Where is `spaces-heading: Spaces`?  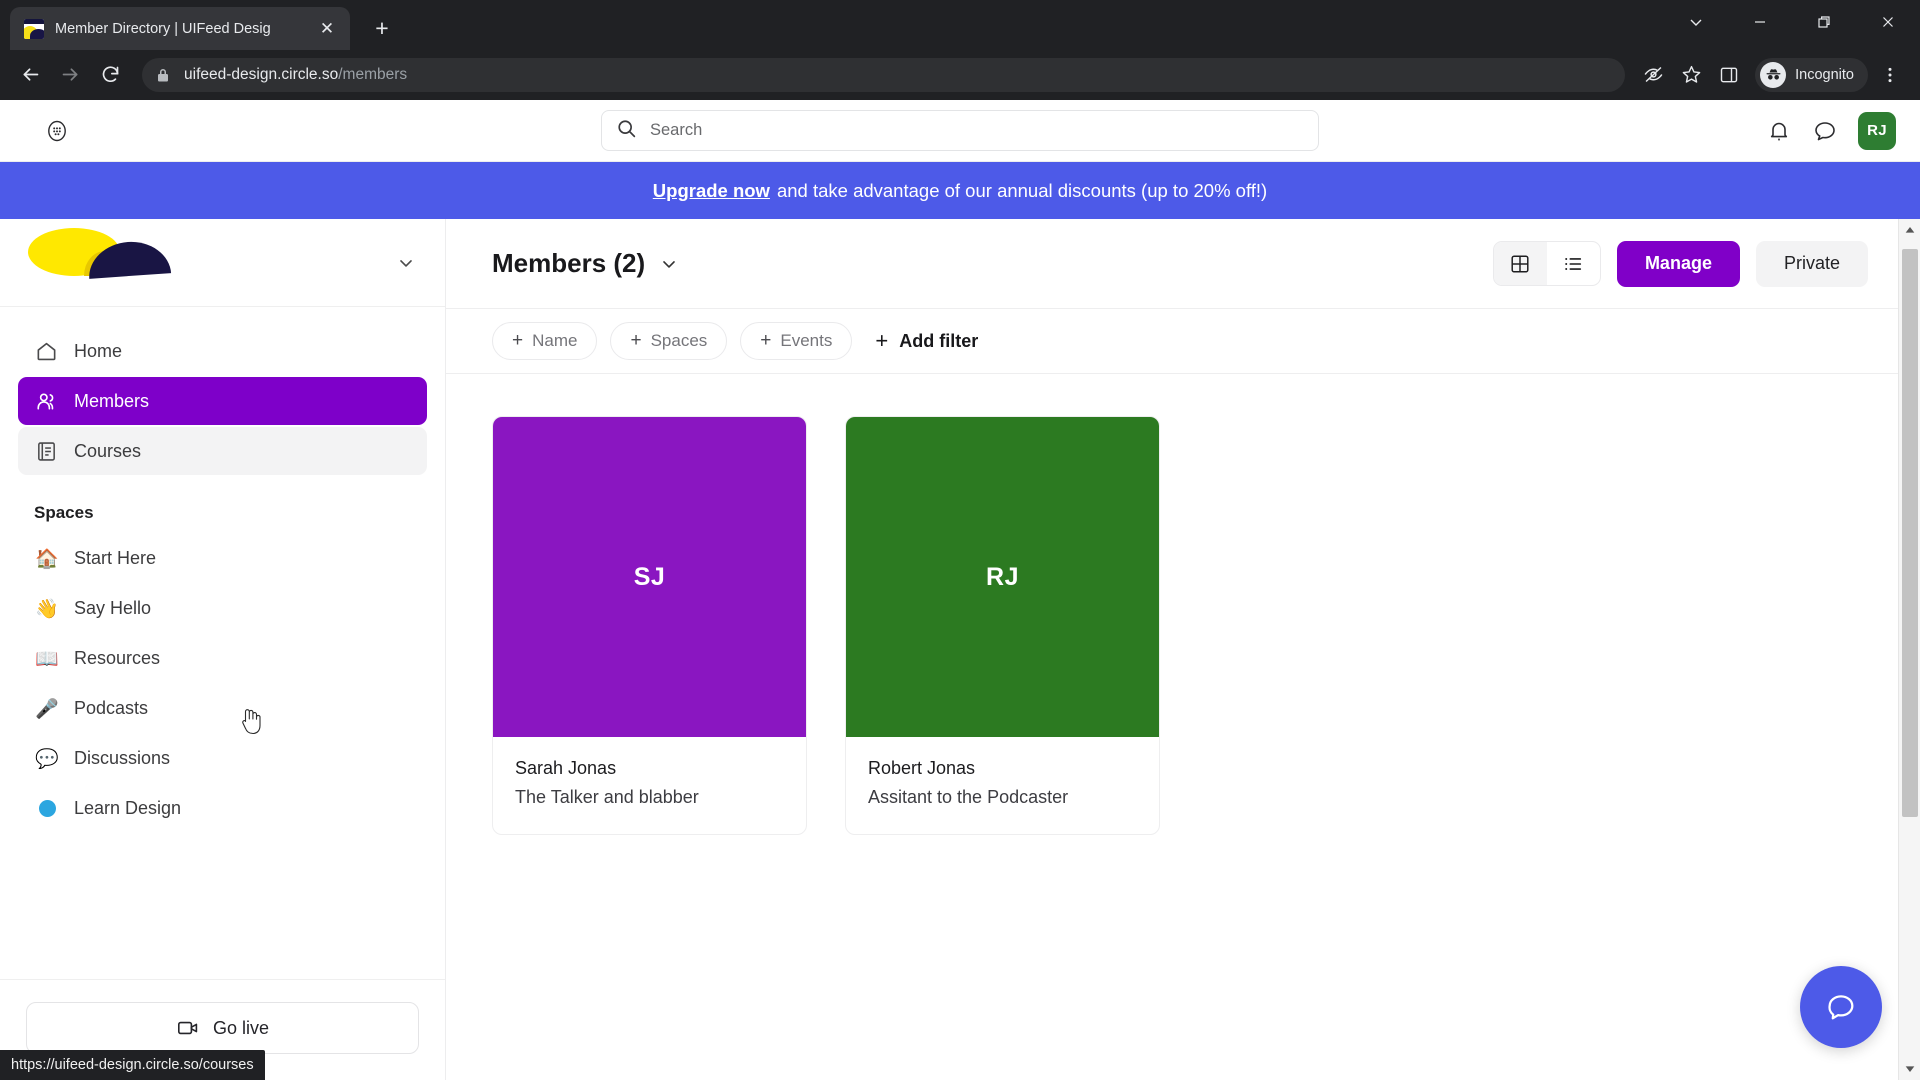
spaces-heading: Spaces is located at coordinates (64, 512).